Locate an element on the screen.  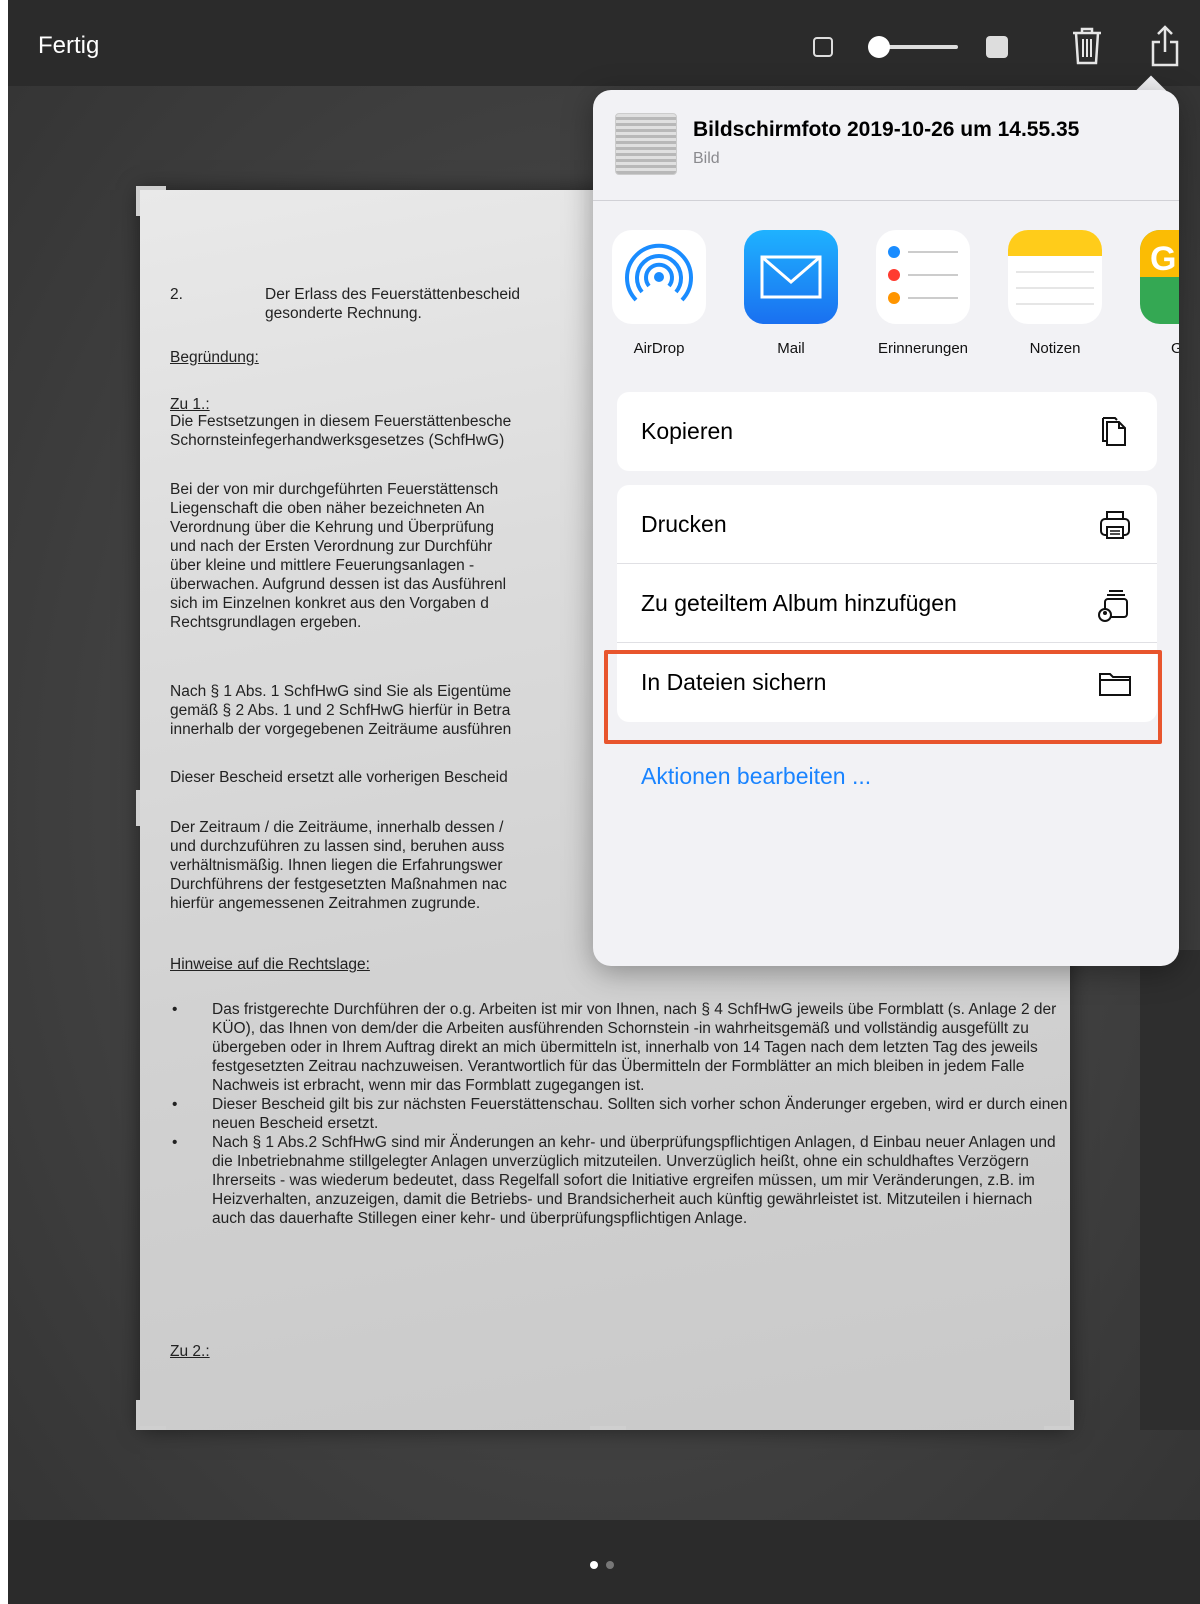
airdrop-icon is located at coordinates (659, 277).